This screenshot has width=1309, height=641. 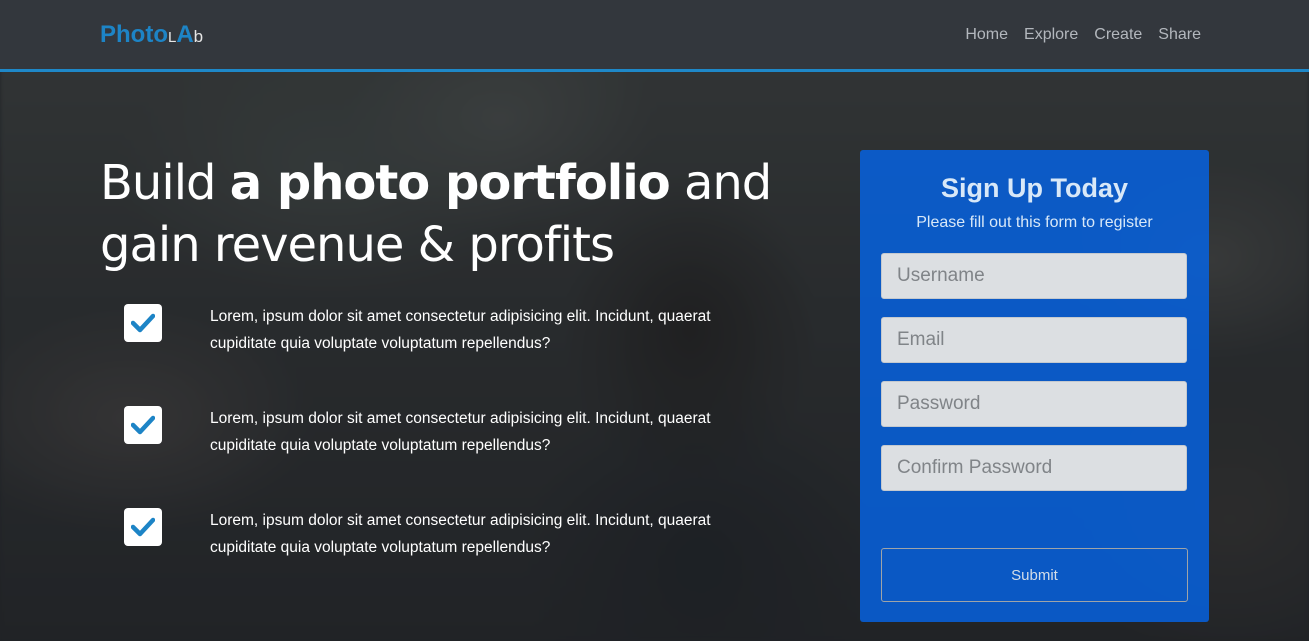 I want to click on submit-button: Submit, so click(x=1034, y=575).